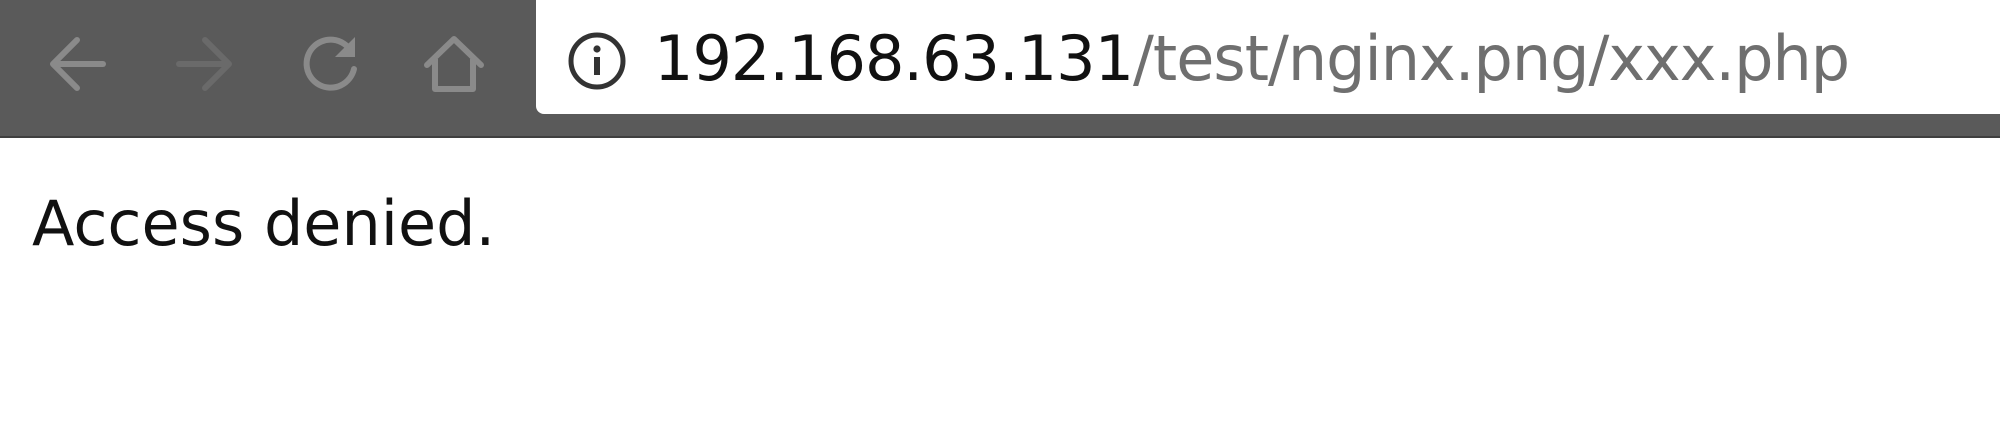  What do you see at coordinates (264, 223) in the screenshot?
I see `access-denied-message: Access denied.` at bounding box center [264, 223].